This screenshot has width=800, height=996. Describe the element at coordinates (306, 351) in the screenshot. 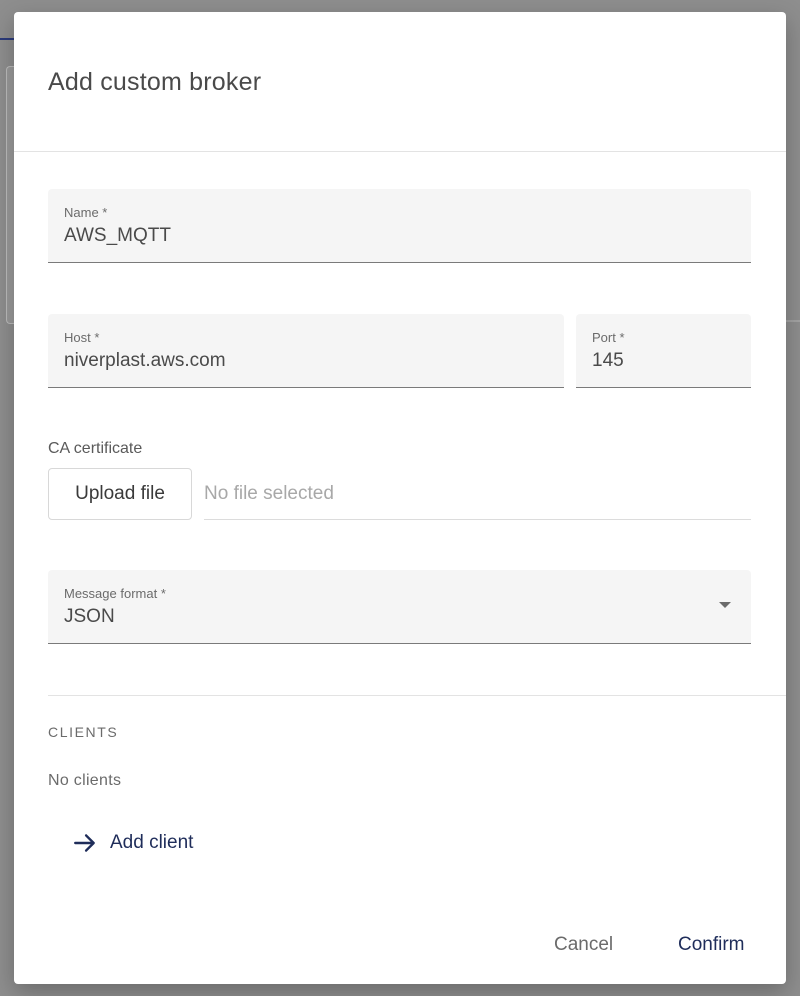

I see `host-field: Host * niverplast.aws.com` at that location.